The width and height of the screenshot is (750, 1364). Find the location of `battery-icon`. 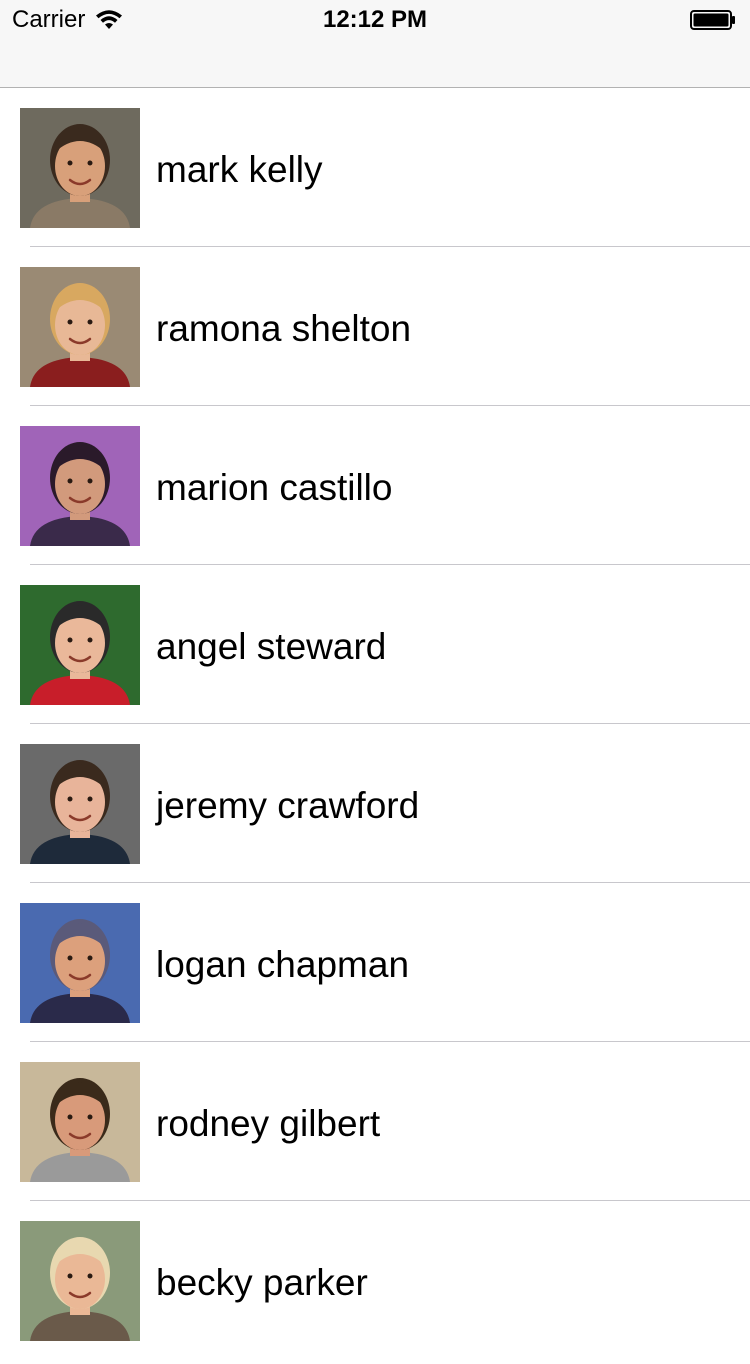

battery-icon is located at coordinates (712, 20).